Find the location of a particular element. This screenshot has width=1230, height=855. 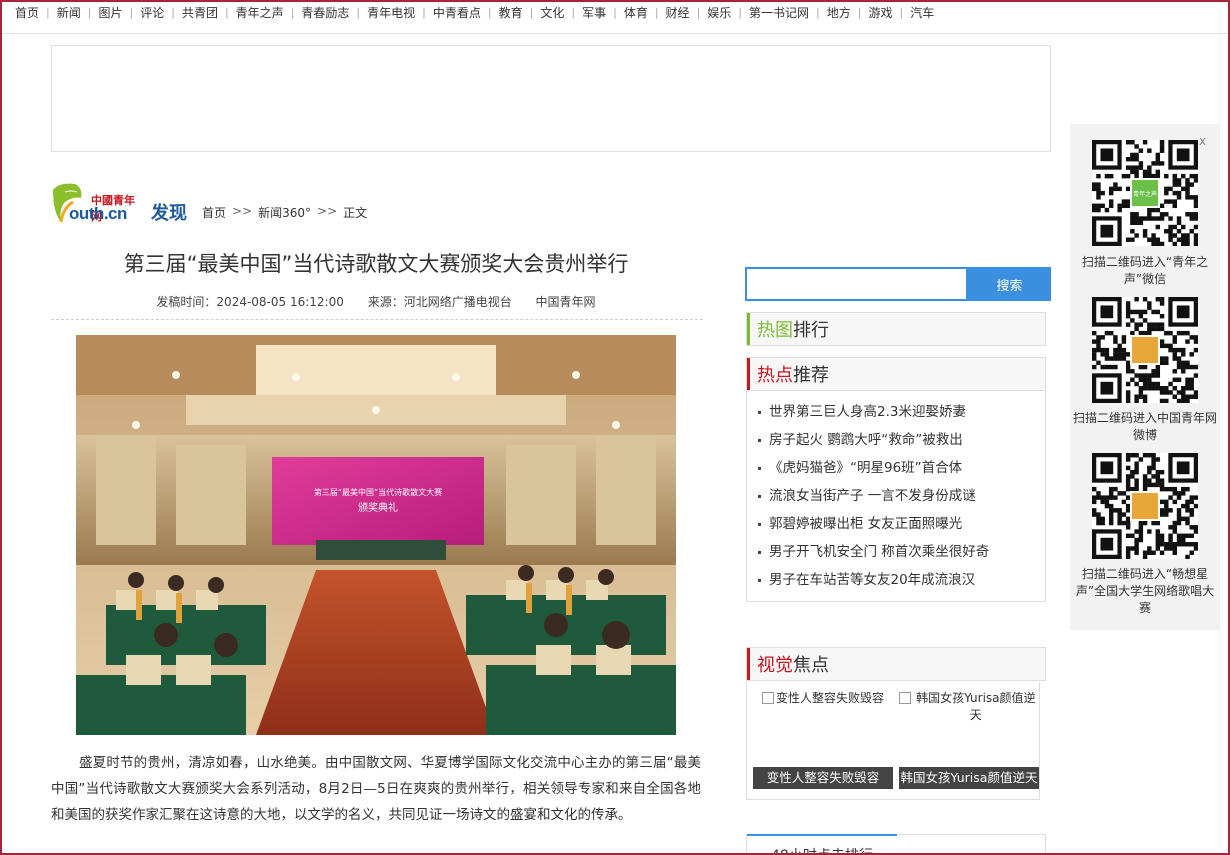

hot-list-link: 《虎妈猫爸》“明星96班”首合体 is located at coordinates (865, 468).